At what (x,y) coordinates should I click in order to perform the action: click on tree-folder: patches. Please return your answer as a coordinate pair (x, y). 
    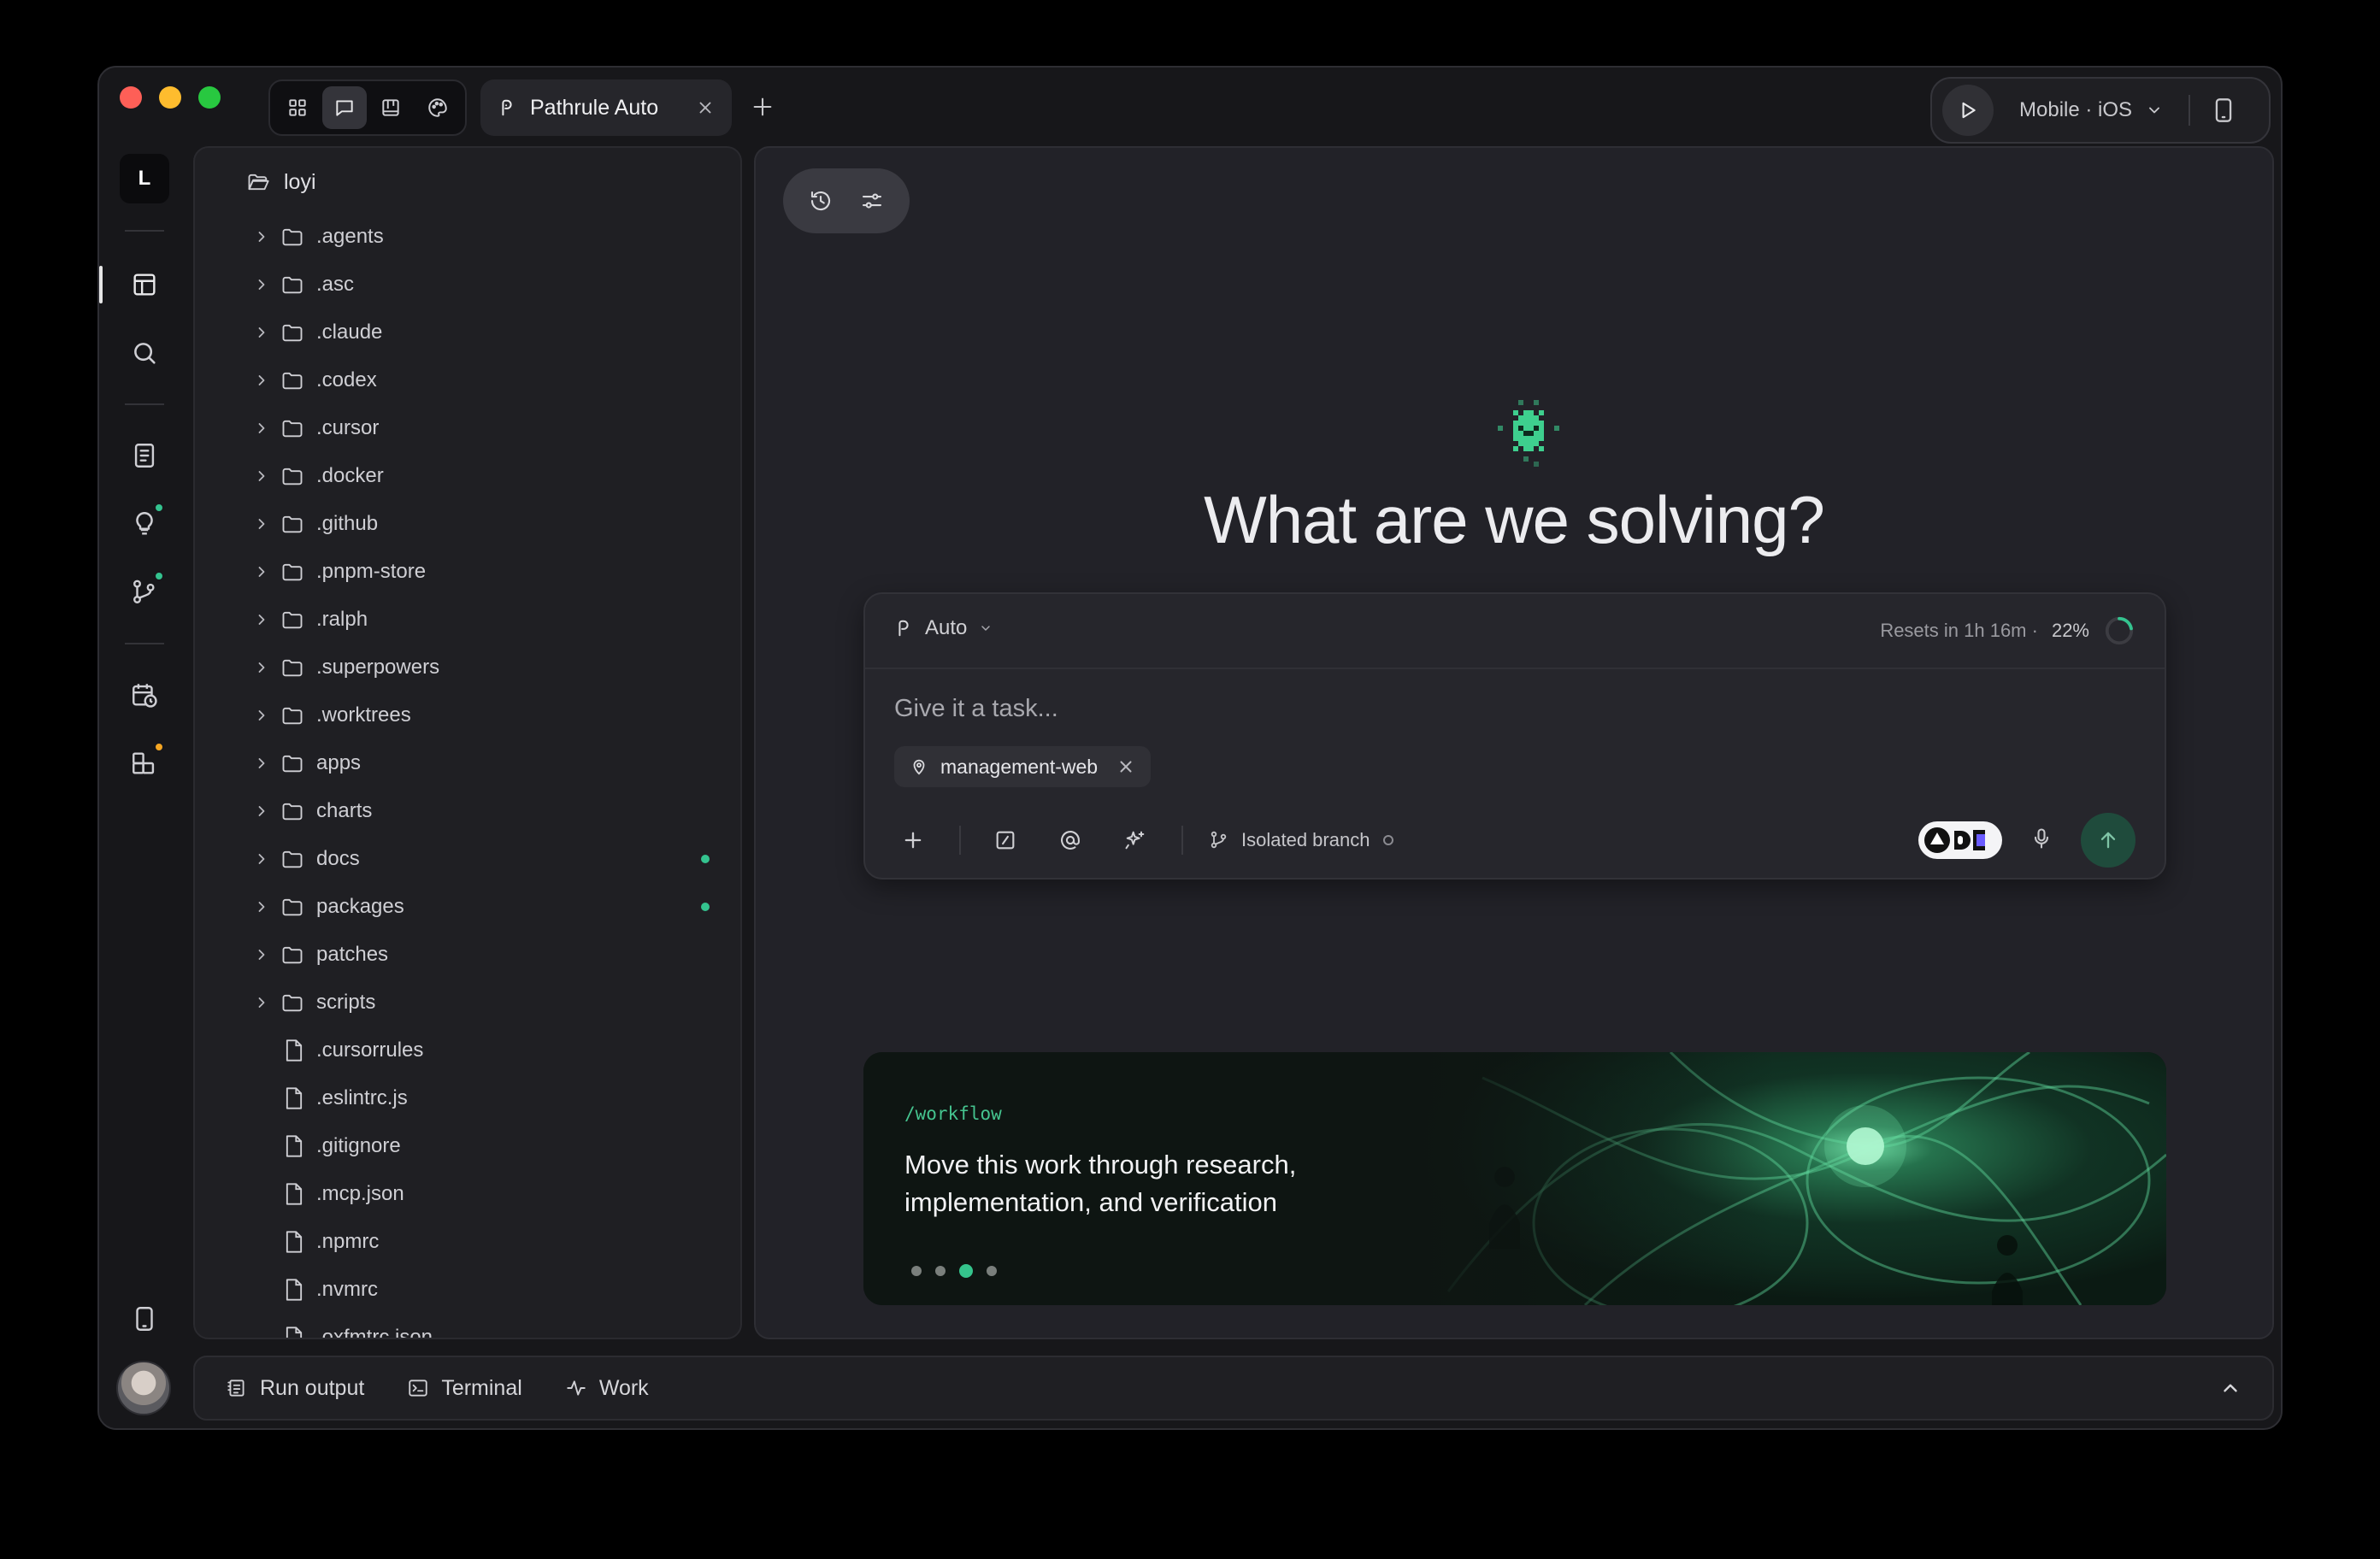
    Looking at the image, I should click on (468, 955).